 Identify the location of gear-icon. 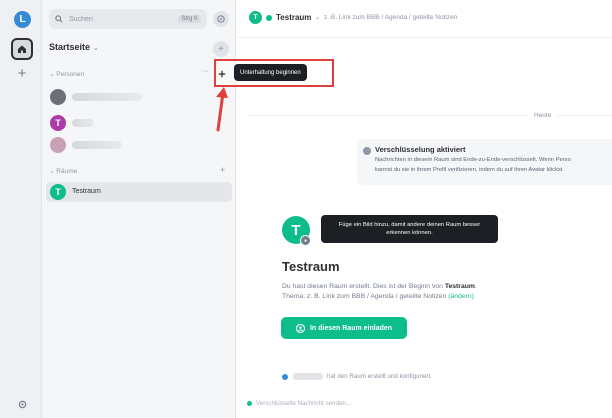
(22, 404).